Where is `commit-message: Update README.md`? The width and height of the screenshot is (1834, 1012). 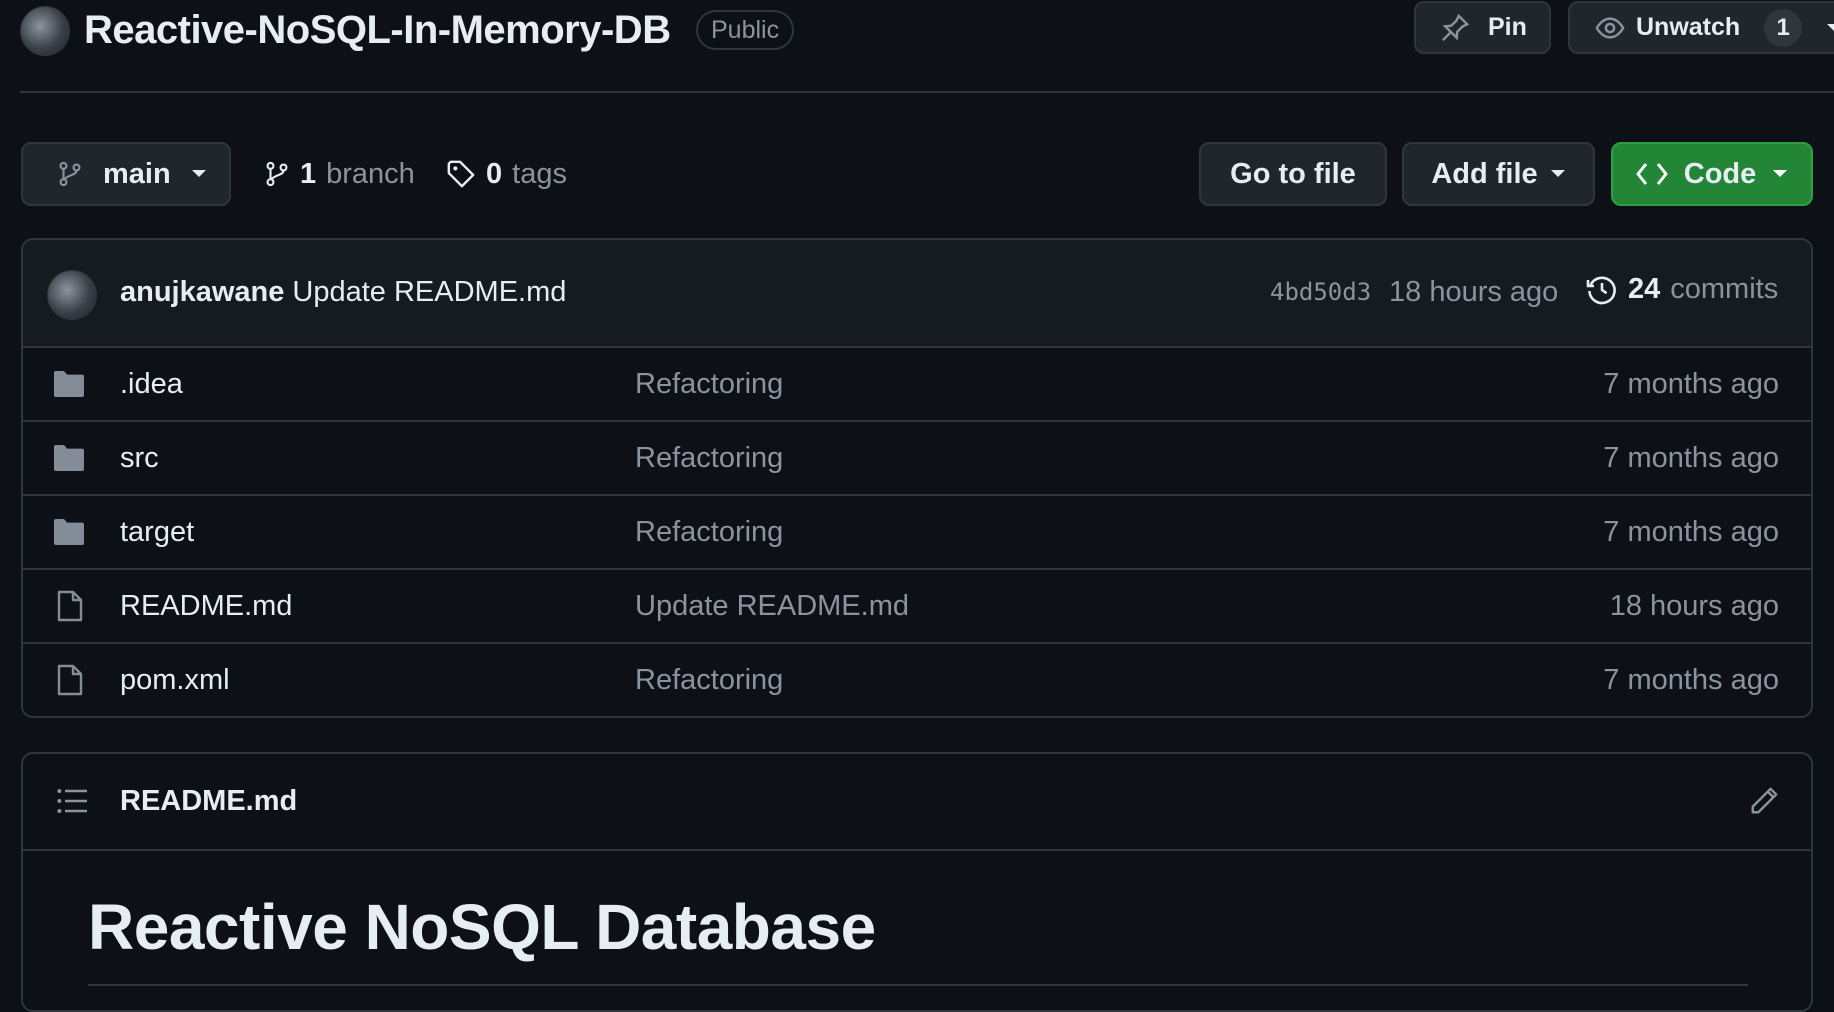
commit-message: Update README.md is located at coordinates (429, 292).